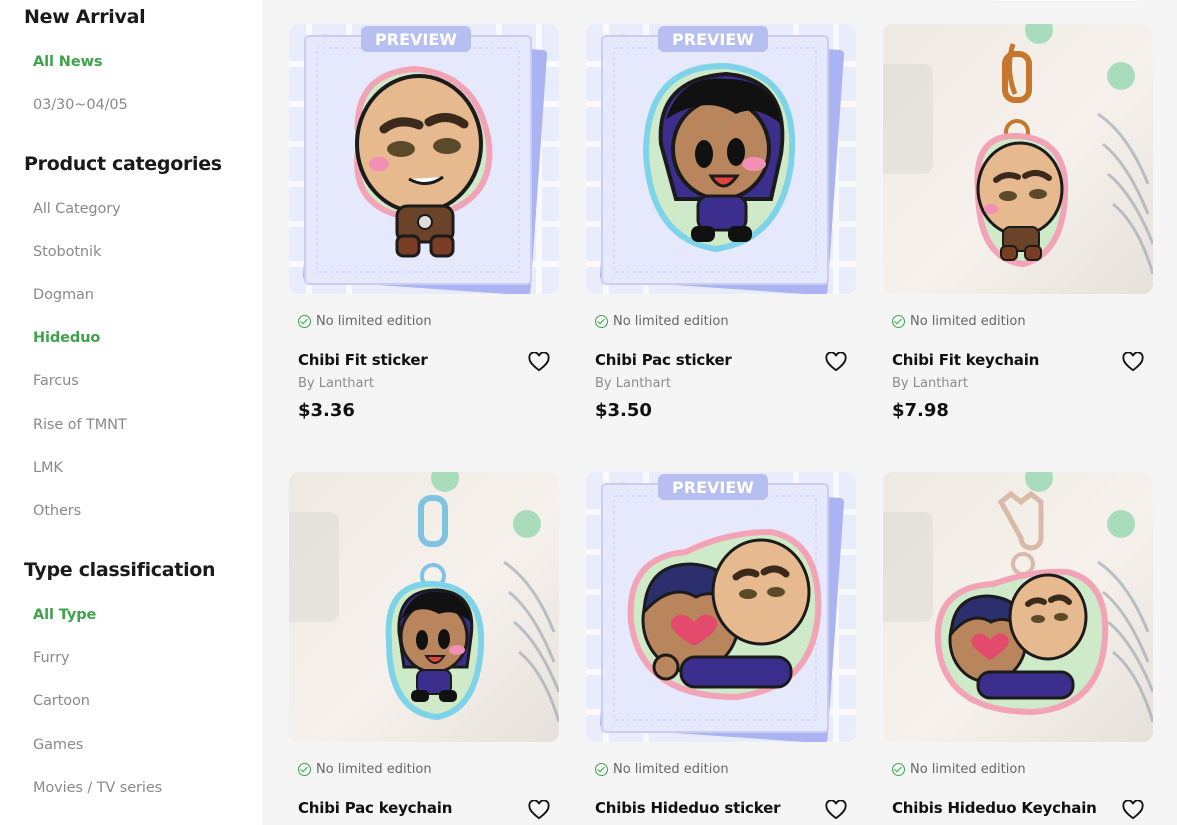  I want to click on product-name: Chibi Fit sticker, so click(363, 360).